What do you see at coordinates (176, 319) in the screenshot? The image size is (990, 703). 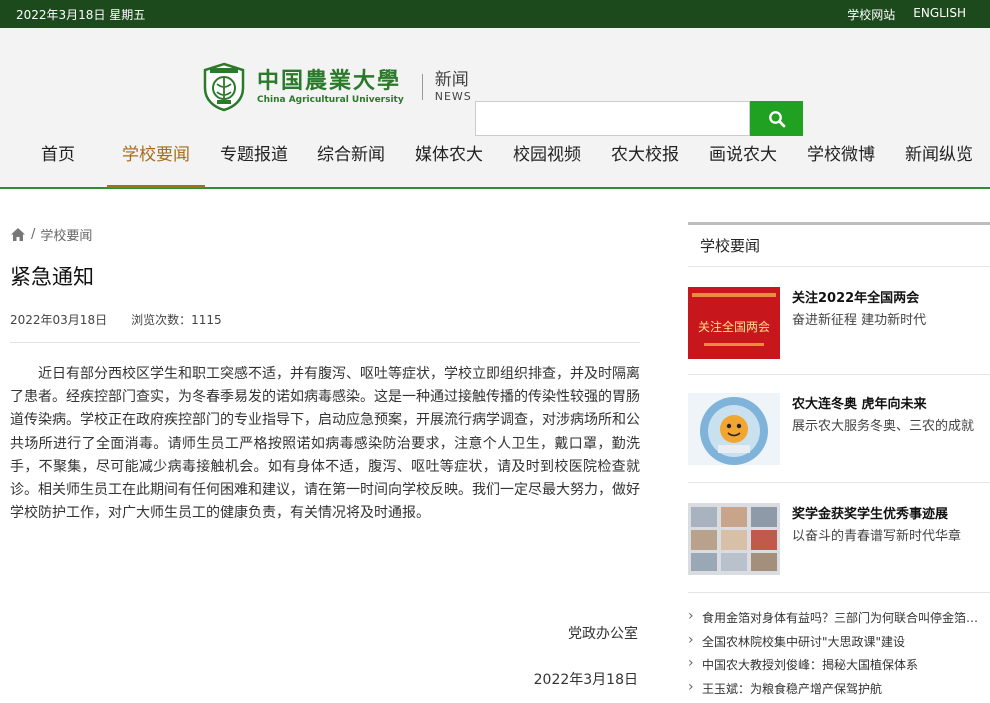 I see `view-count: 浏览次数：1115` at bounding box center [176, 319].